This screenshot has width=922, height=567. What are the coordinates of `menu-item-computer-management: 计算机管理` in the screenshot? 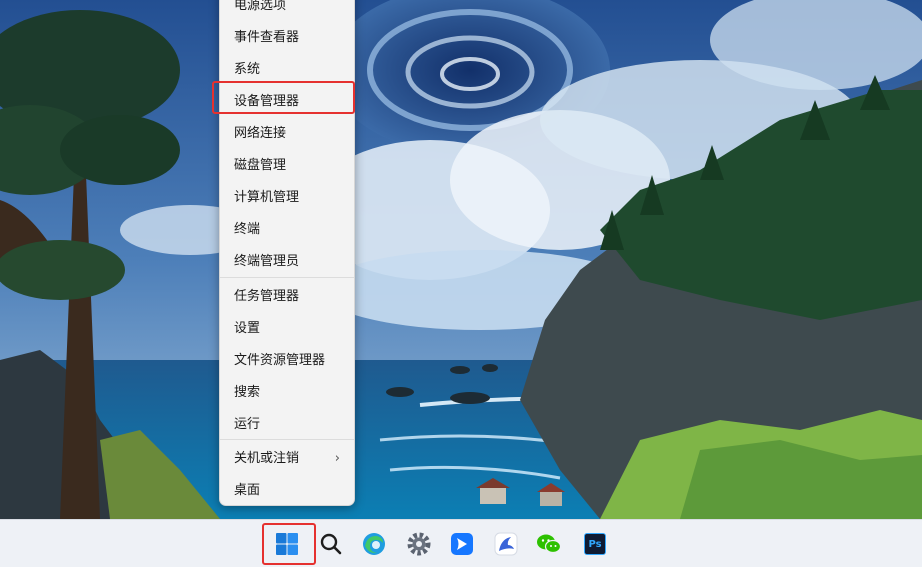 It's located at (287, 198).